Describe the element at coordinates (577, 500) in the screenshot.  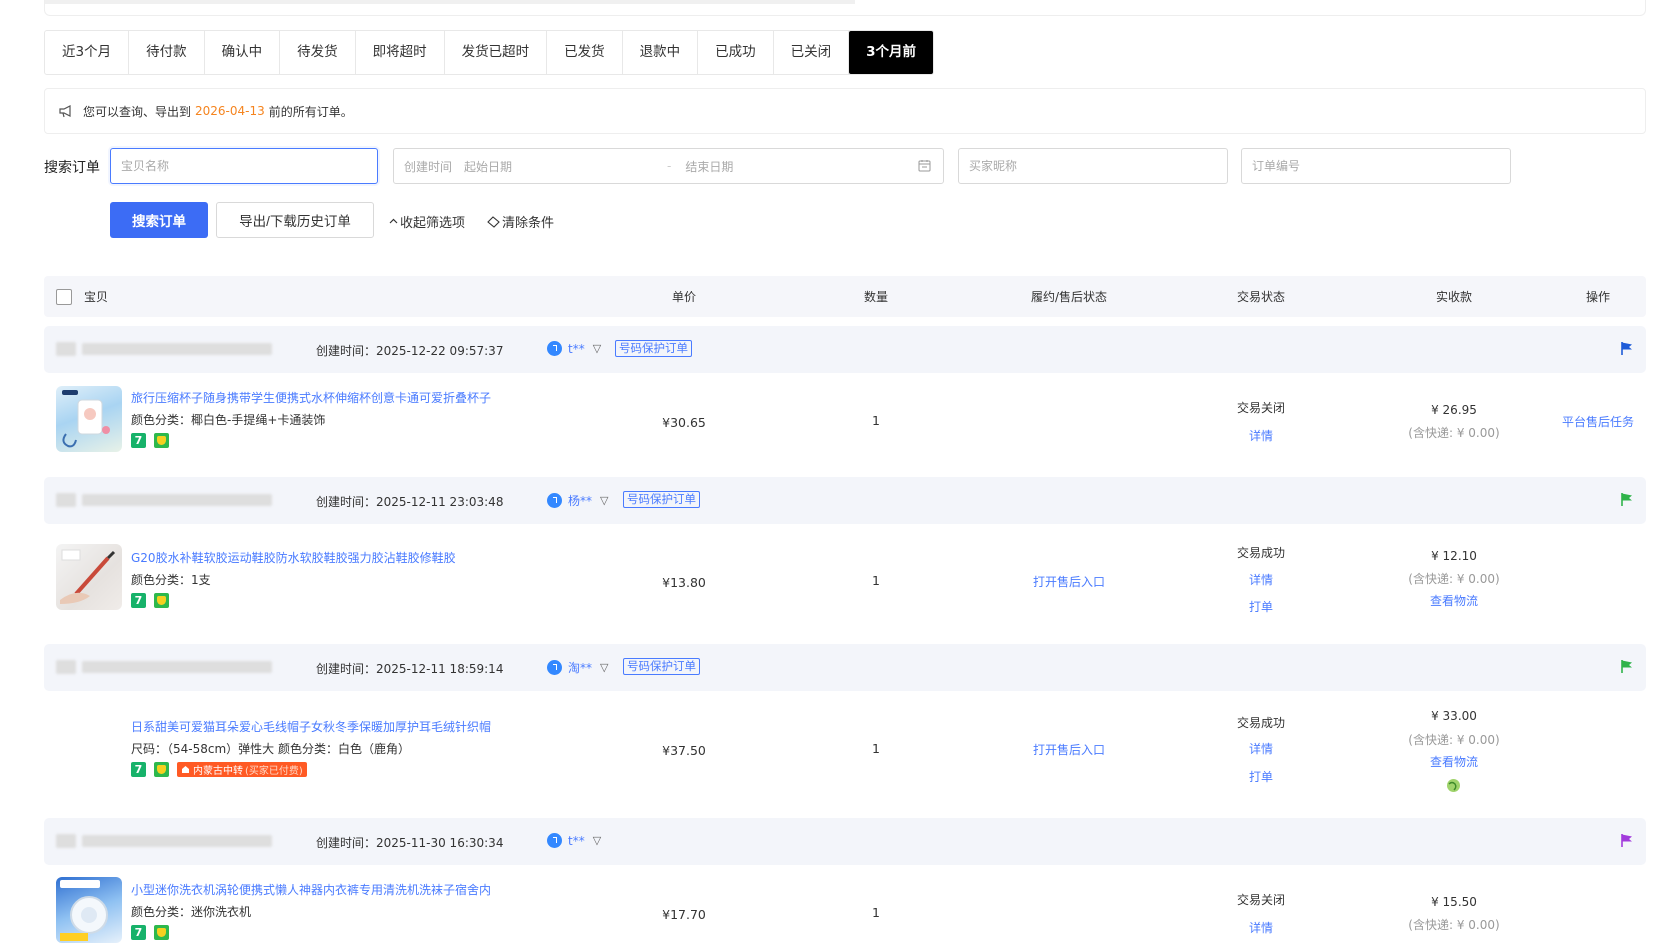
I see `buyer-contact: 杨** ▽` at that location.